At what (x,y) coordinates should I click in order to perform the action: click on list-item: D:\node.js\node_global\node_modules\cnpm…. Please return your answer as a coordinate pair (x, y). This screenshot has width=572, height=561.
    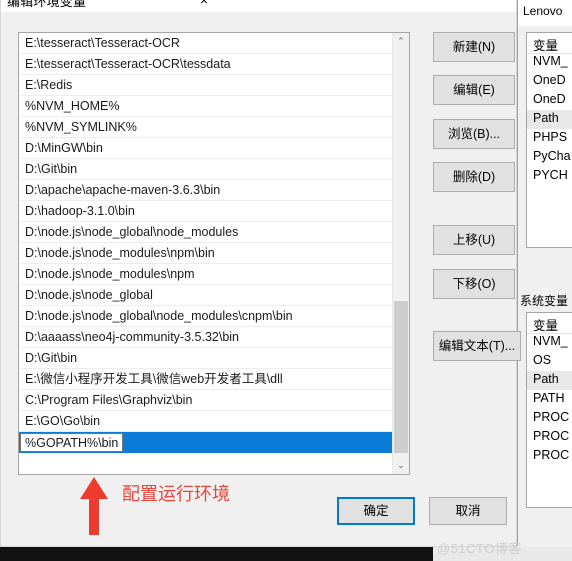
    Looking at the image, I should click on (206, 316).